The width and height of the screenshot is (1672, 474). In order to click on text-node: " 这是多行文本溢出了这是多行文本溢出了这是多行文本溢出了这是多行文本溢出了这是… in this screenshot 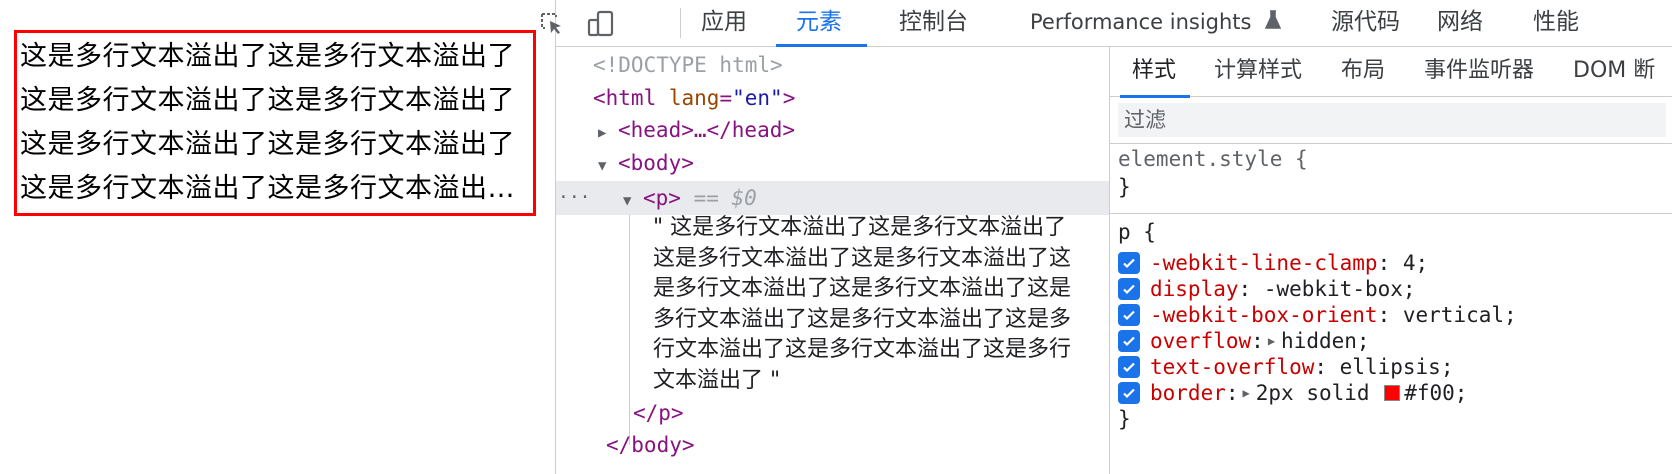, I will do `click(868, 304)`.